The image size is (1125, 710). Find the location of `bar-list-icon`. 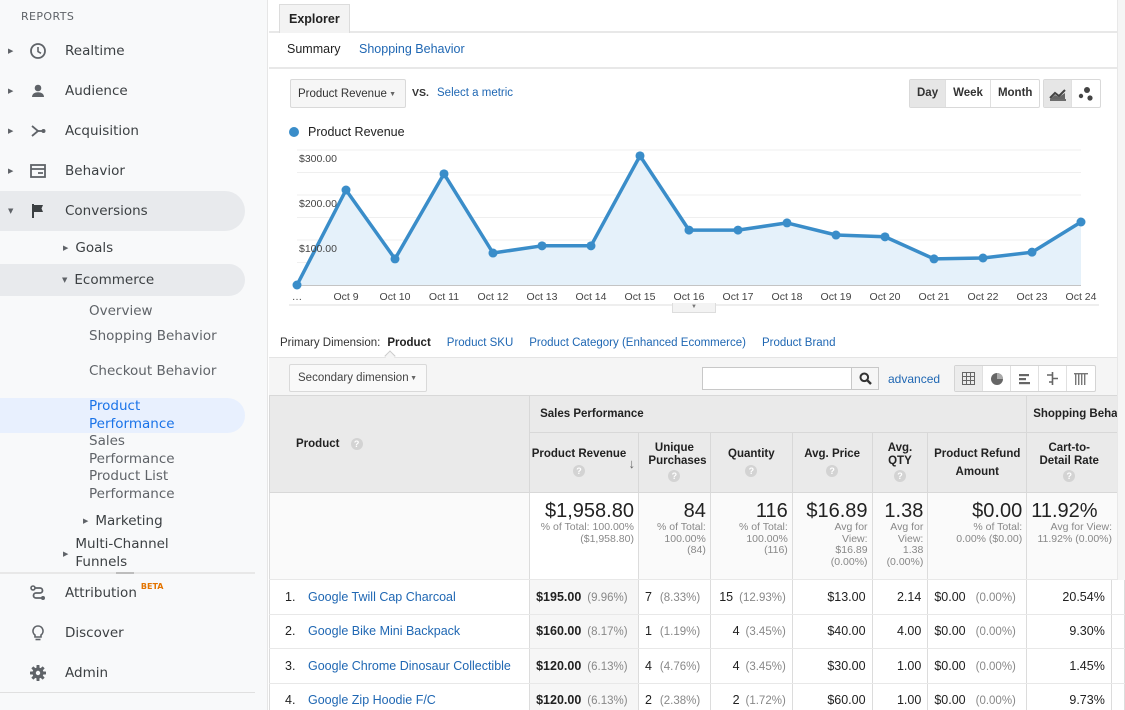

bar-list-icon is located at coordinates (1024, 378).